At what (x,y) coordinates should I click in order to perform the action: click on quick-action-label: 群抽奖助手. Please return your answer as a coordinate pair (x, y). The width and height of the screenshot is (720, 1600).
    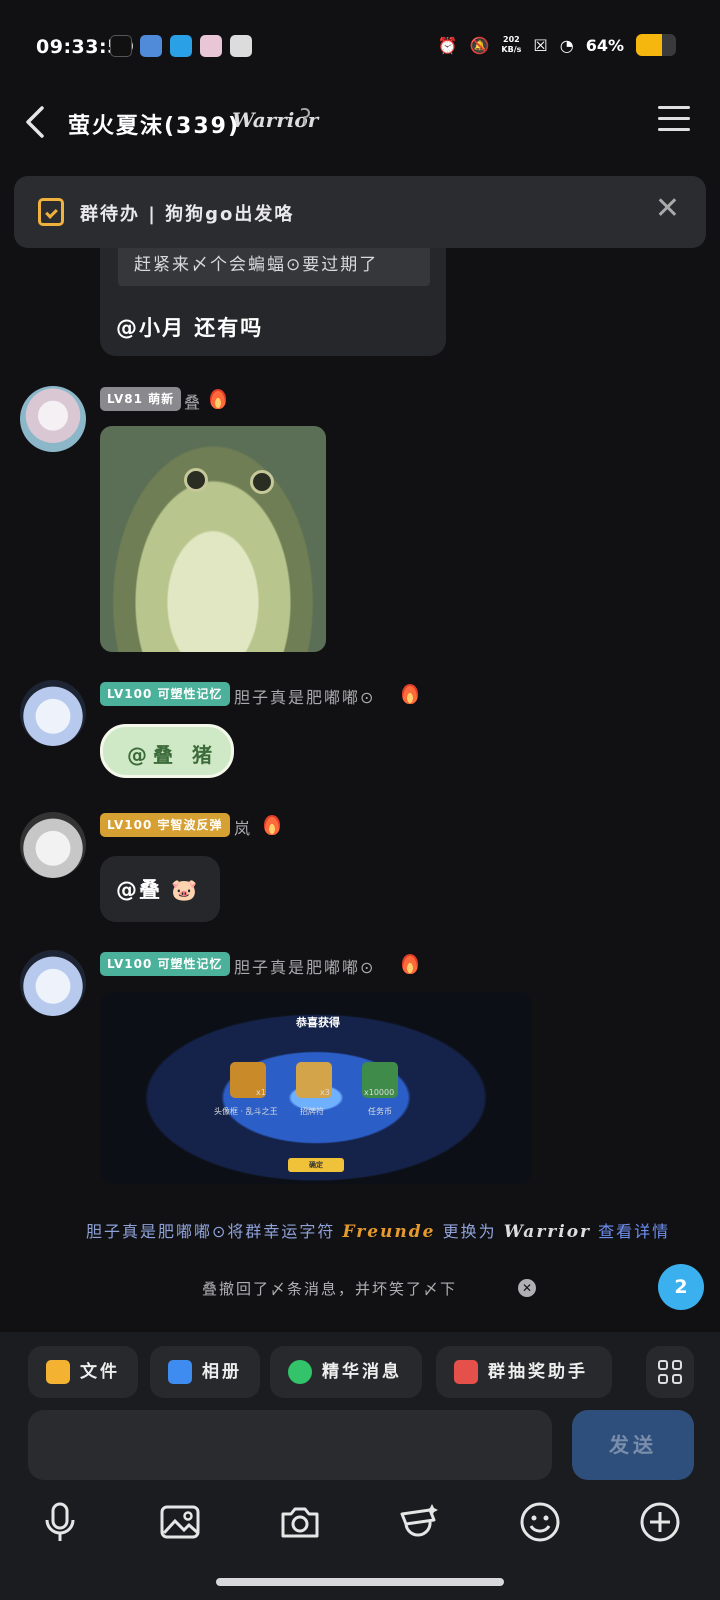
    Looking at the image, I should click on (538, 1372).